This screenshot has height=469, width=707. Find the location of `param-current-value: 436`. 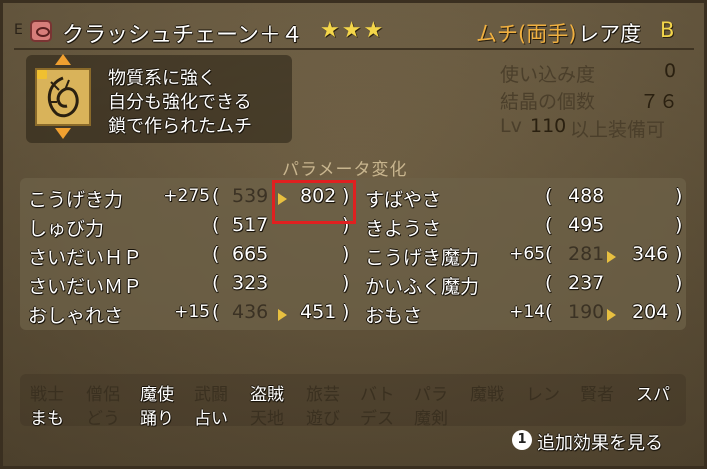

param-current-value: 436 is located at coordinates (250, 312).